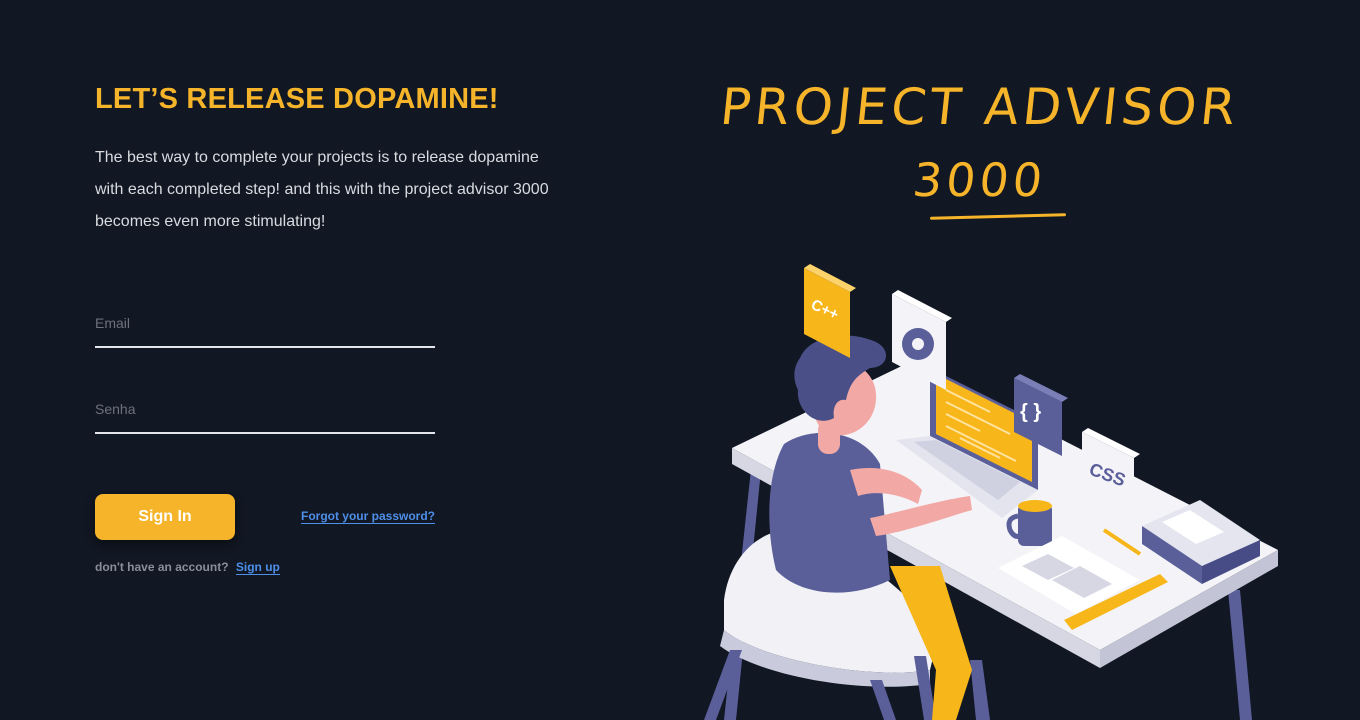 The image size is (1360, 720). What do you see at coordinates (980, 107) in the screenshot?
I see `brand-title: PROJECT ADVISOR` at bounding box center [980, 107].